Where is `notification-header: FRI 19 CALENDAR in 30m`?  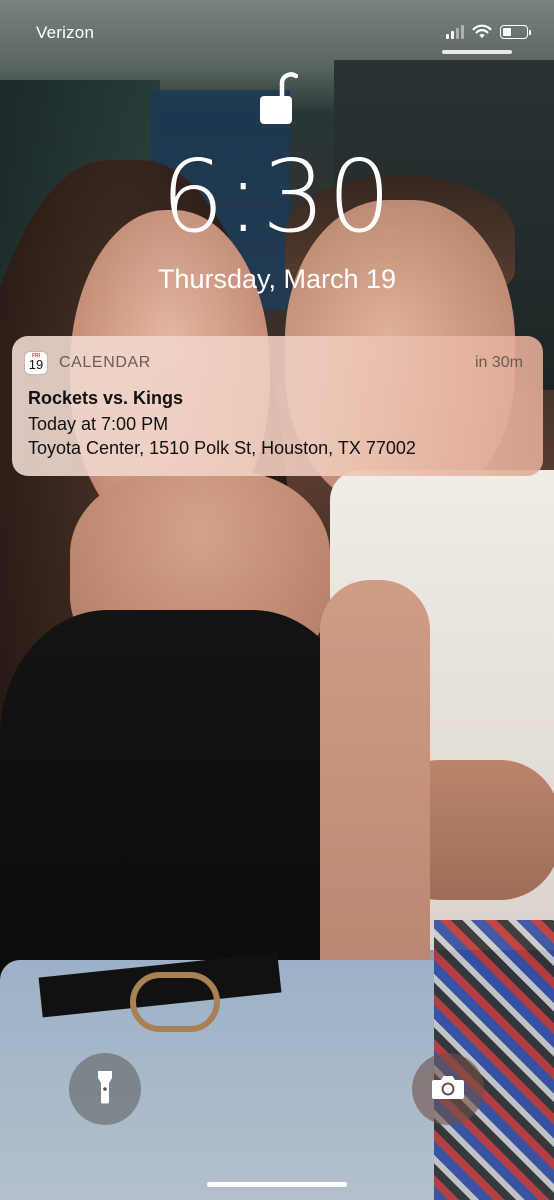 notification-header: FRI 19 CALENDAR in 30m is located at coordinates (274, 363).